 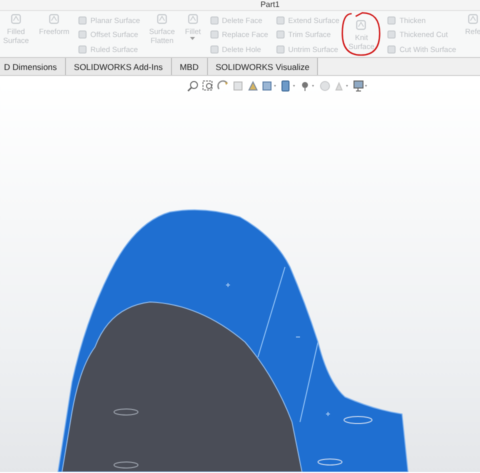 What do you see at coordinates (190, 66) in the screenshot?
I see `ribbon-tab: MBD` at bounding box center [190, 66].